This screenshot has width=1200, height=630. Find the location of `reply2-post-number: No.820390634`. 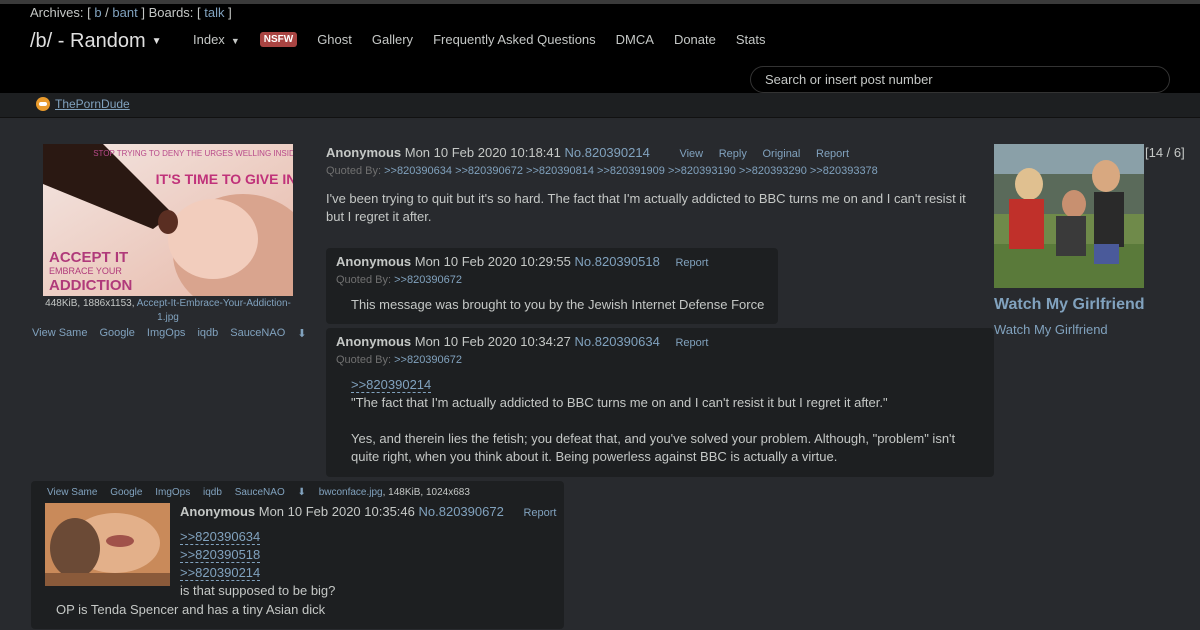

reply2-post-number: No.820390634 is located at coordinates (617, 341).